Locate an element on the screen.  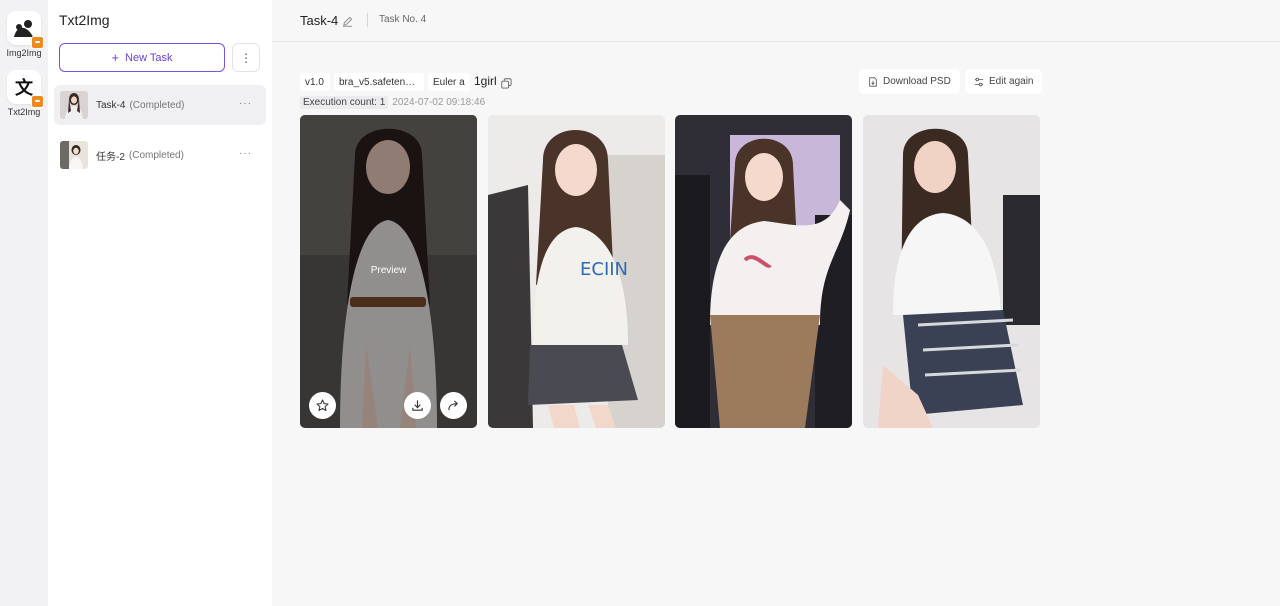
task-number: Task No. 4 is located at coordinates (403, 19).